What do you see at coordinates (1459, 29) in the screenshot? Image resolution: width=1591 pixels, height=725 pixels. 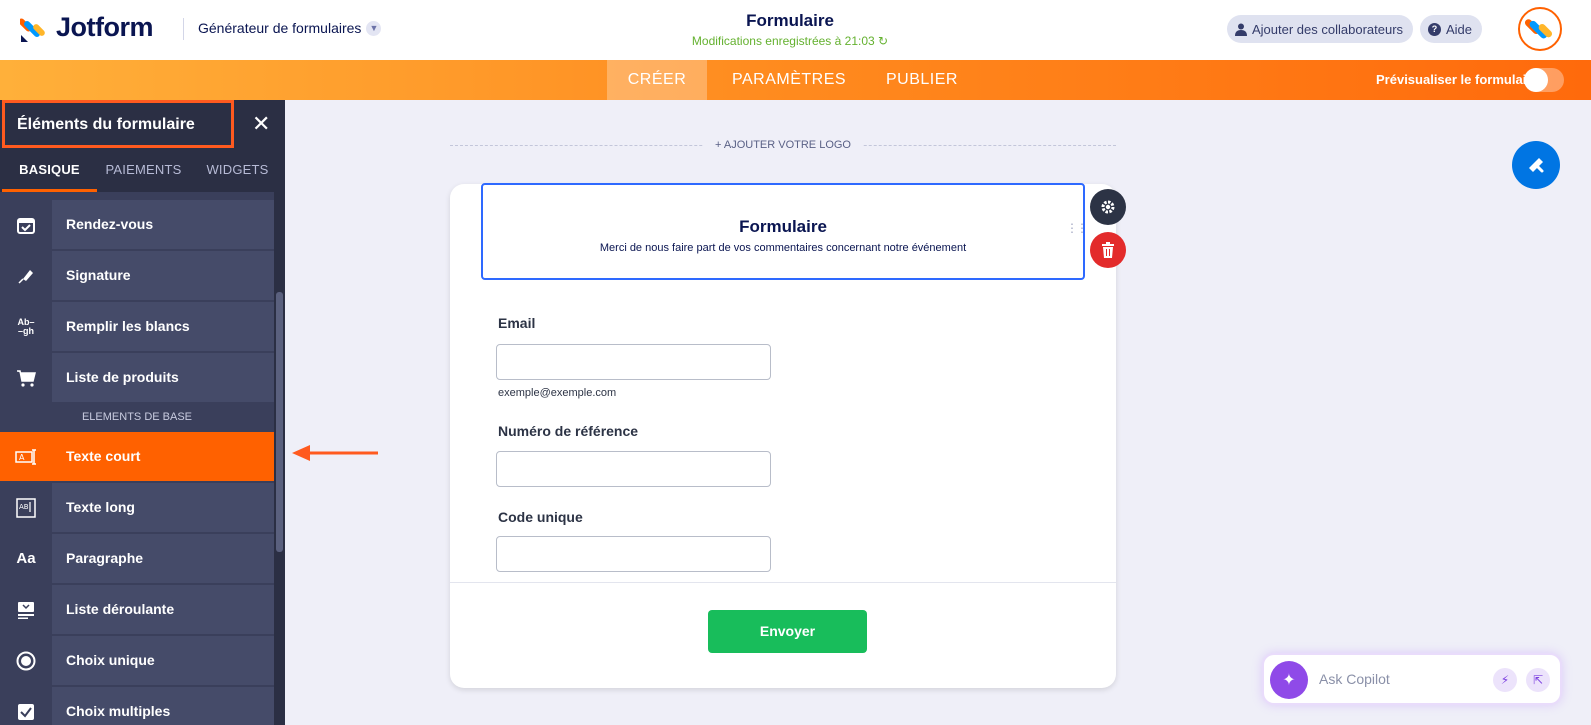 I see `help-label: Aide` at bounding box center [1459, 29].